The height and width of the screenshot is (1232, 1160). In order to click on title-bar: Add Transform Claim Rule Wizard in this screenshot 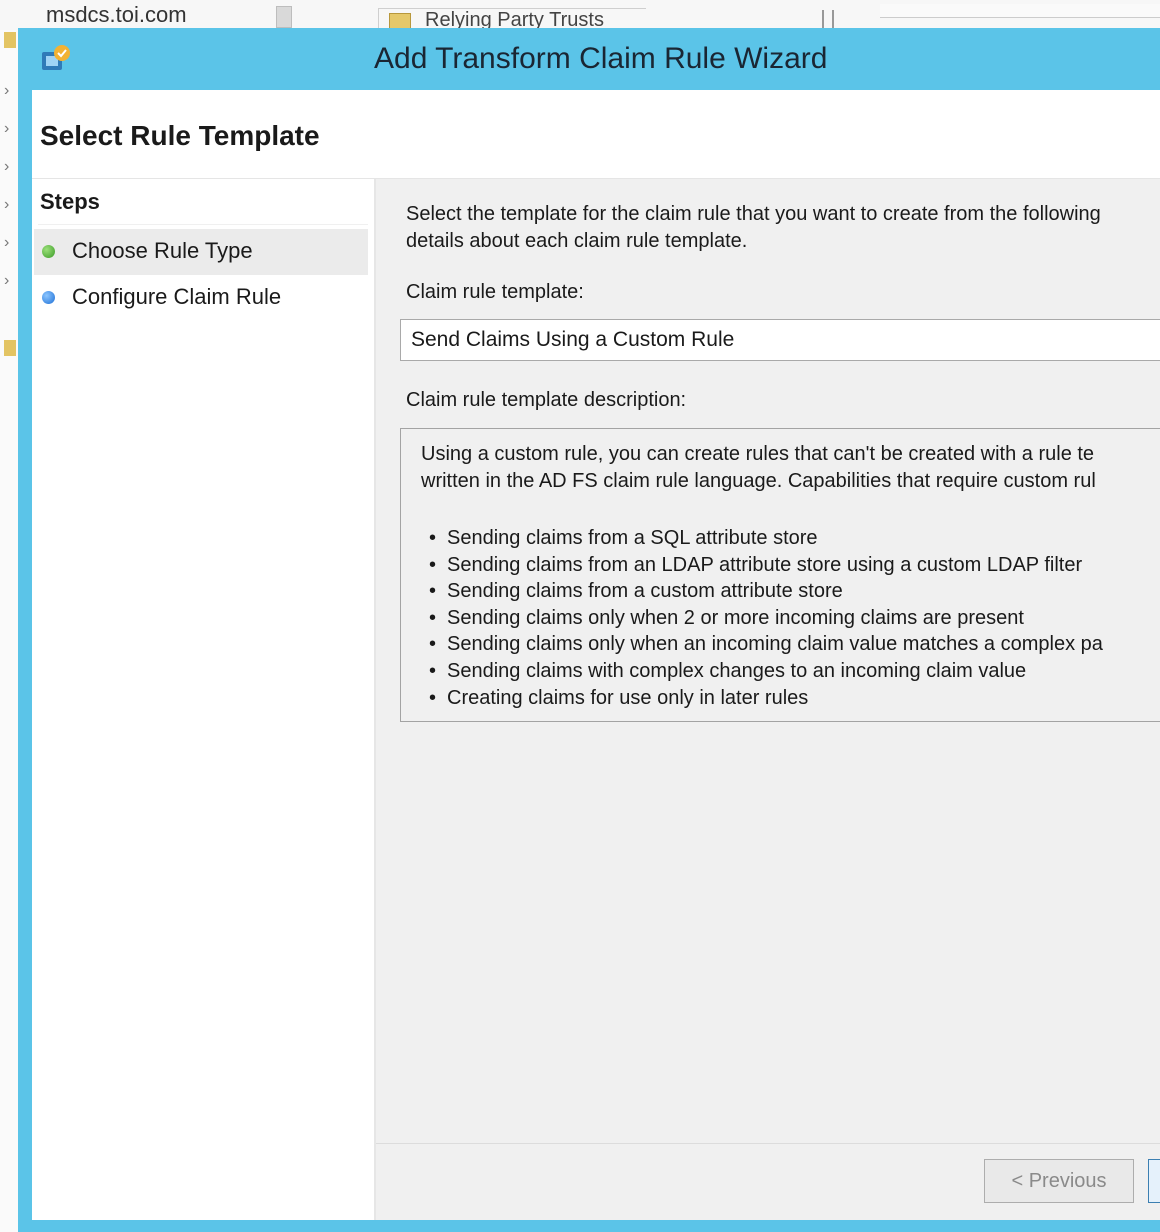, I will do `click(589, 59)`.